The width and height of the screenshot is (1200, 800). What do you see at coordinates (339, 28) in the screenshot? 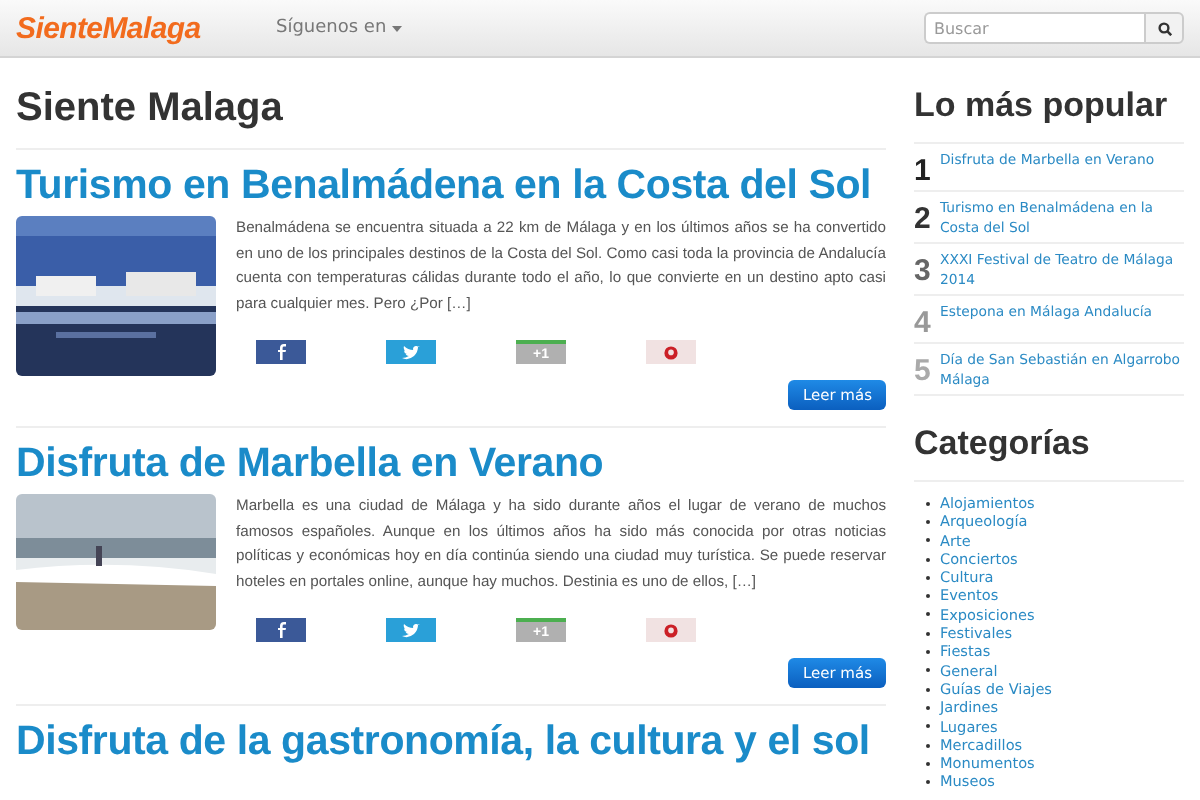
I see `follow-menu: Síguenos en` at bounding box center [339, 28].